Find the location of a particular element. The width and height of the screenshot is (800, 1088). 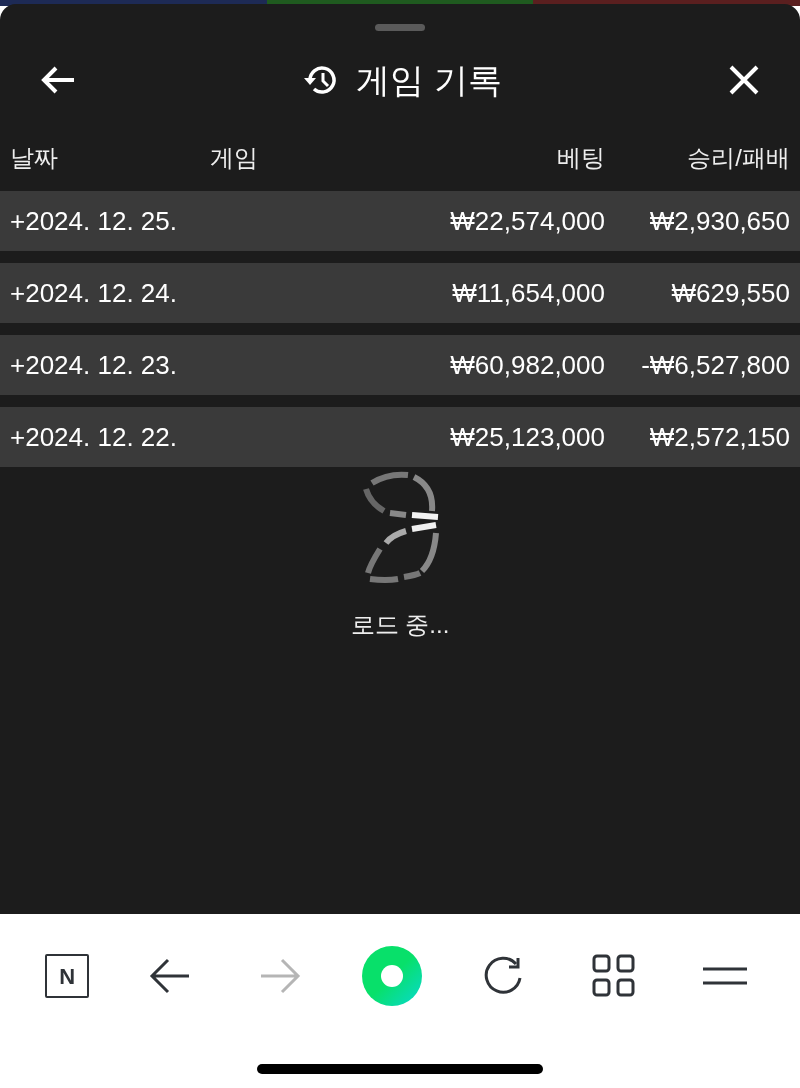

table-cell-text: ₩629,550 is located at coordinates (730, 293).